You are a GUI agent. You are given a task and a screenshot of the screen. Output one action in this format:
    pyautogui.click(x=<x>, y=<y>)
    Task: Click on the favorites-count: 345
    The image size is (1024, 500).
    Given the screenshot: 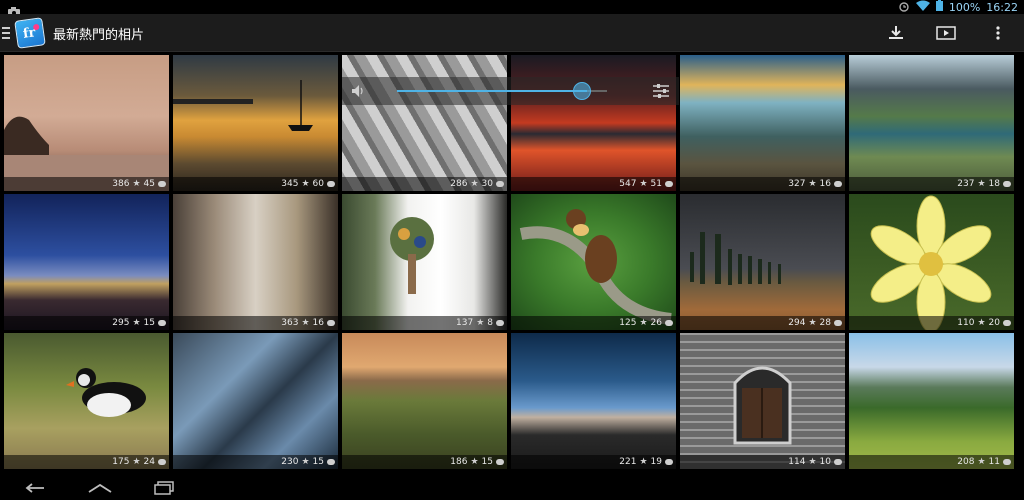 What is the action you would take?
    pyautogui.click(x=290, y=184)
    